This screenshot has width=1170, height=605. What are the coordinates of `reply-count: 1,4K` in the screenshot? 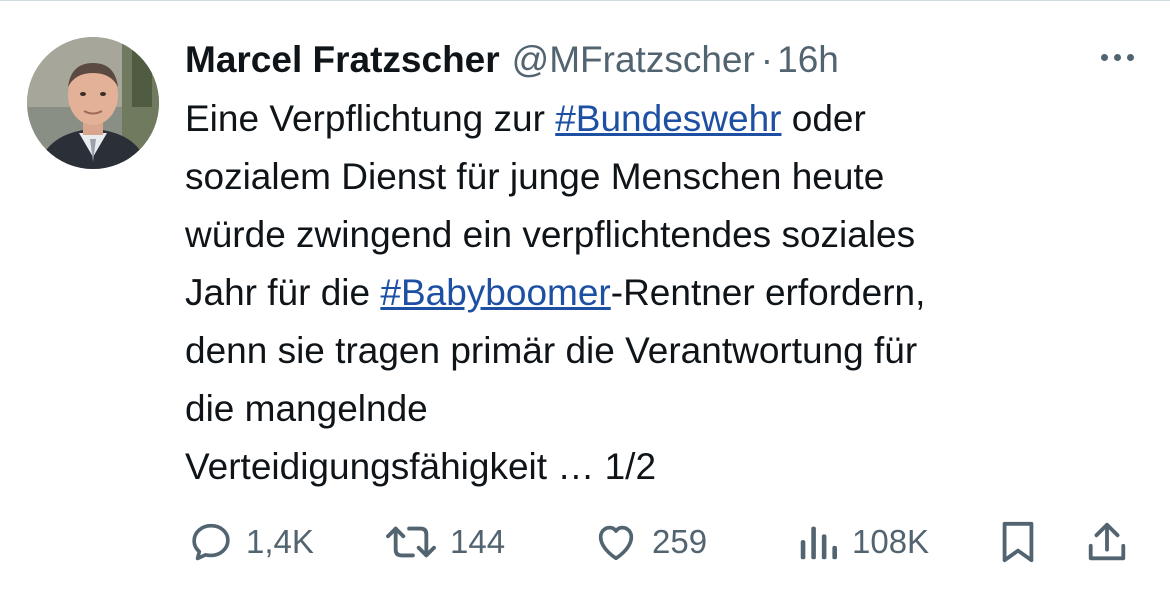 It's located at (280, 541).